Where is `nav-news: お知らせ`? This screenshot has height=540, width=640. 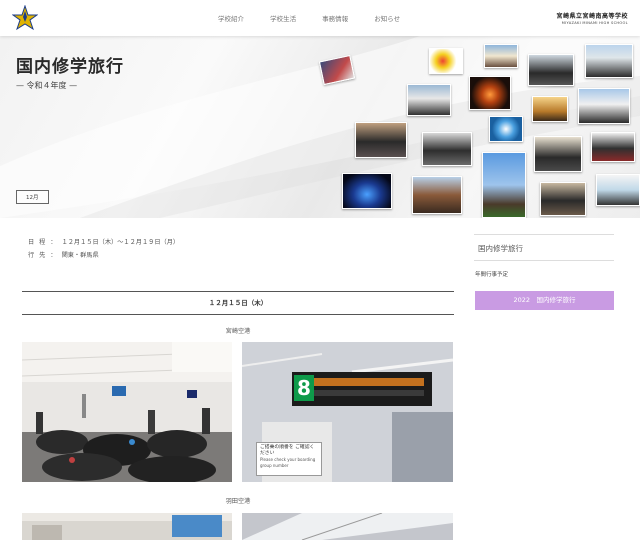
nav-news: お知らせ is located at coordinates (387, 18).